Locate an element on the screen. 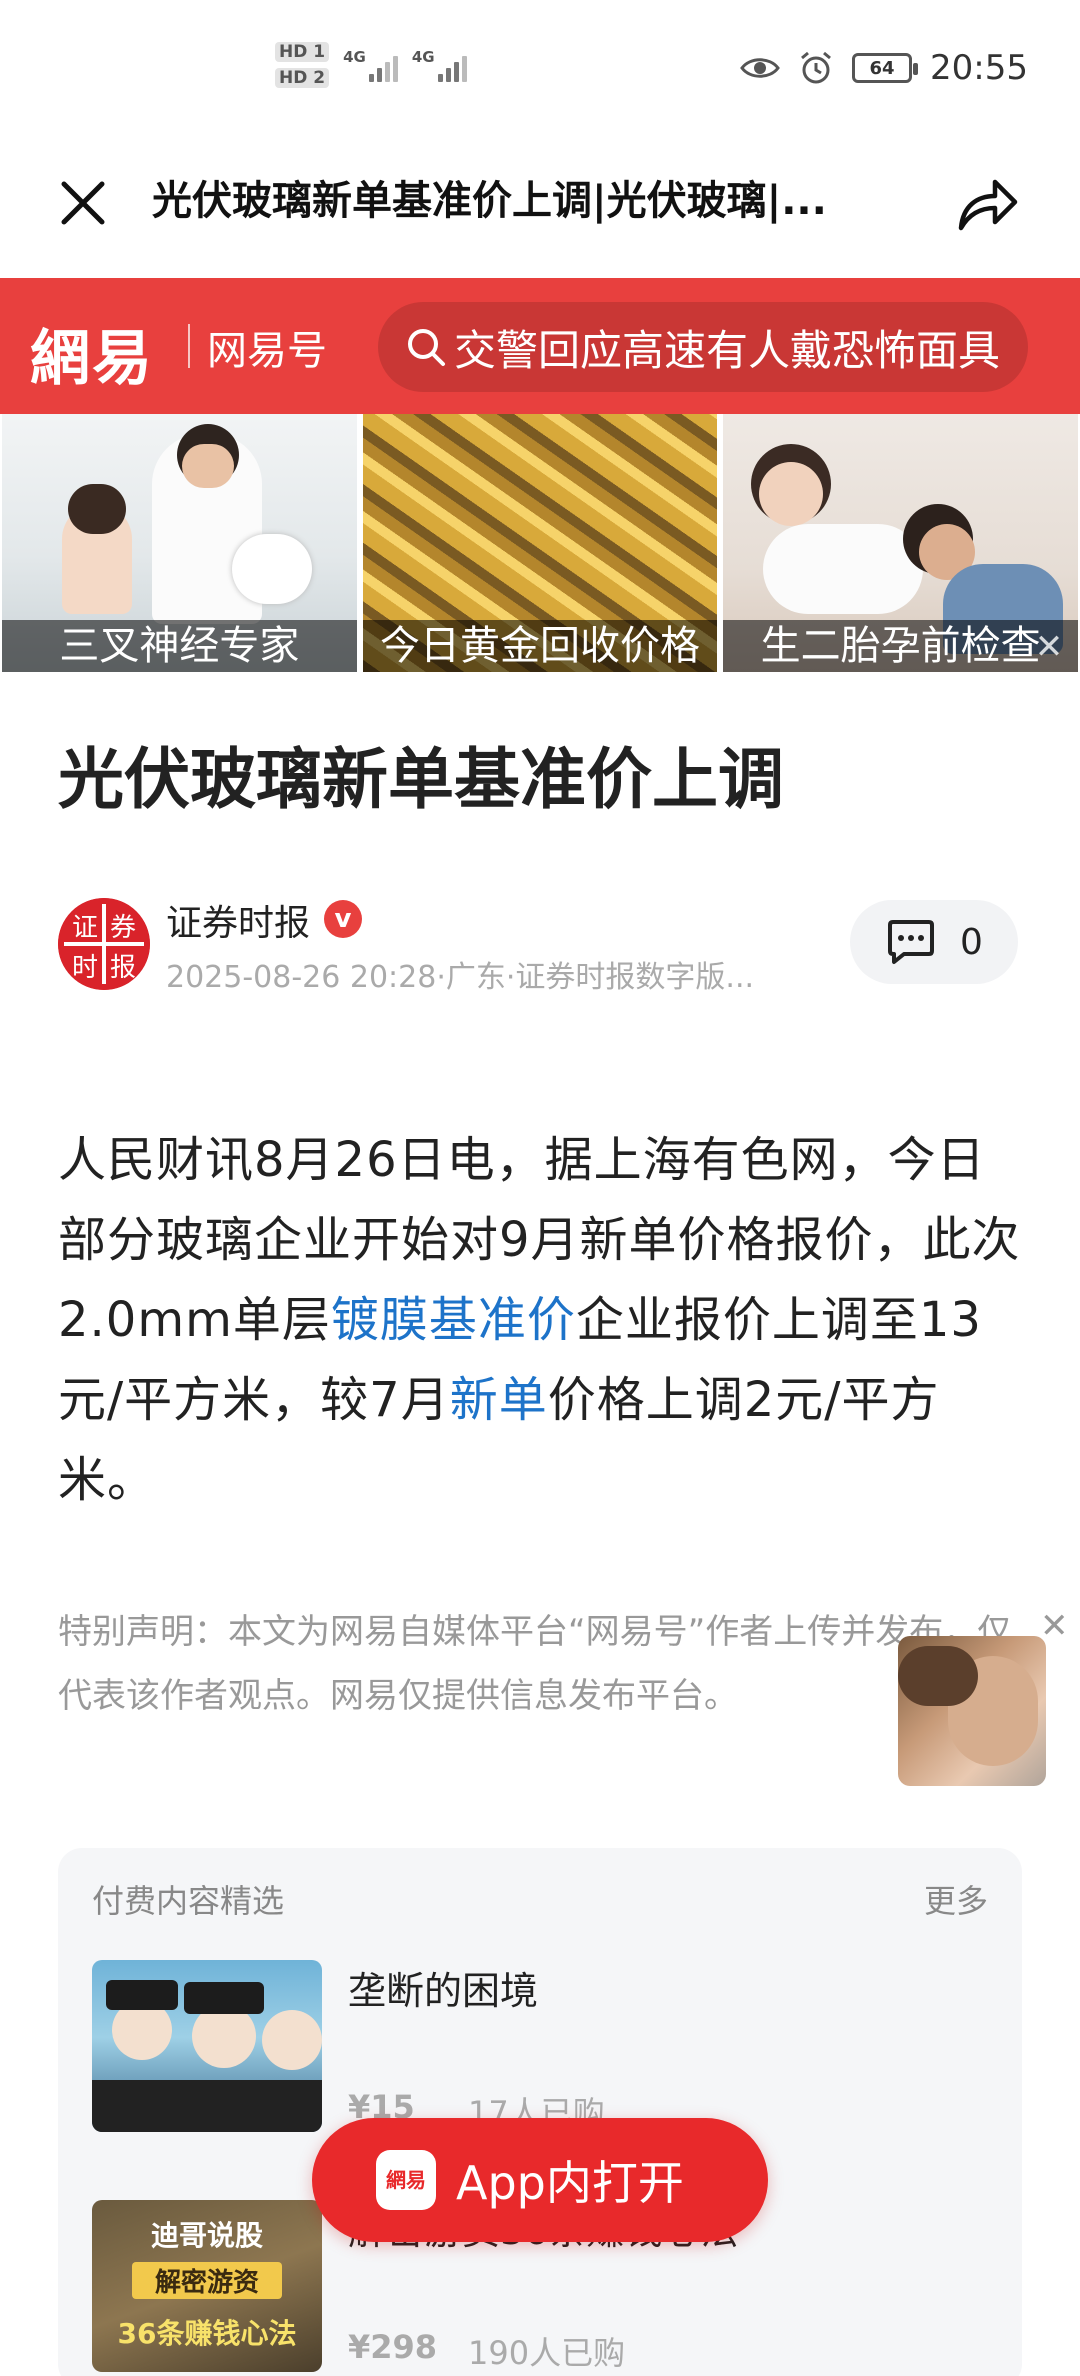 The image size is (1080, 2376). keyword-link: 新单 is located at coordinates (499, 1400).